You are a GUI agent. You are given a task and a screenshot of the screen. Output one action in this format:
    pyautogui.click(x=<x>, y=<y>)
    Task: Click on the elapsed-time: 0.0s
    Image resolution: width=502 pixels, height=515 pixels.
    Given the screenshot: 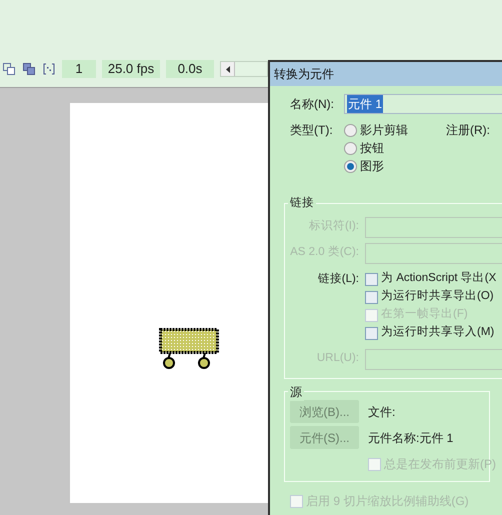 What is the action you would take?
    pyautogui.click(x=190, y=69)
    